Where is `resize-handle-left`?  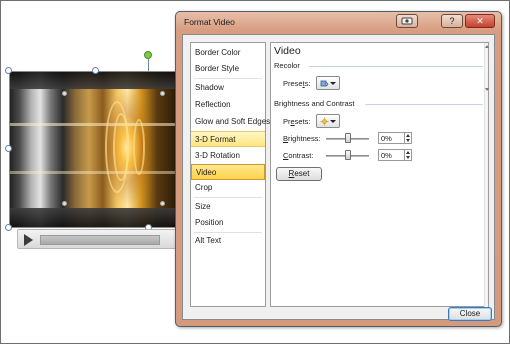 resize-handle-left is located at coordinates (8, 148).